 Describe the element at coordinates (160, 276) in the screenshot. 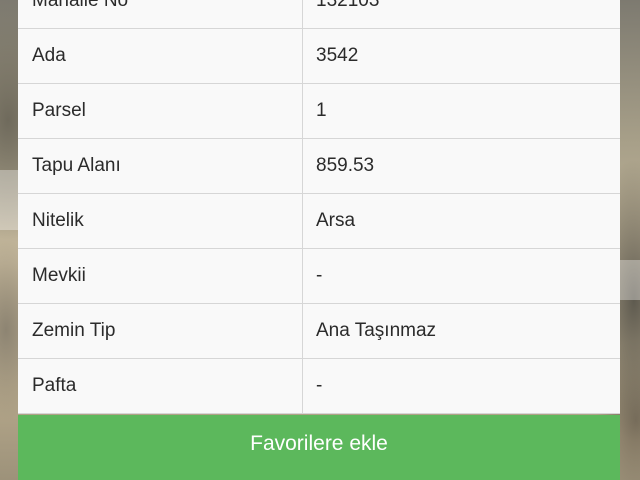

I see `row-label: Mevkii` at that location.